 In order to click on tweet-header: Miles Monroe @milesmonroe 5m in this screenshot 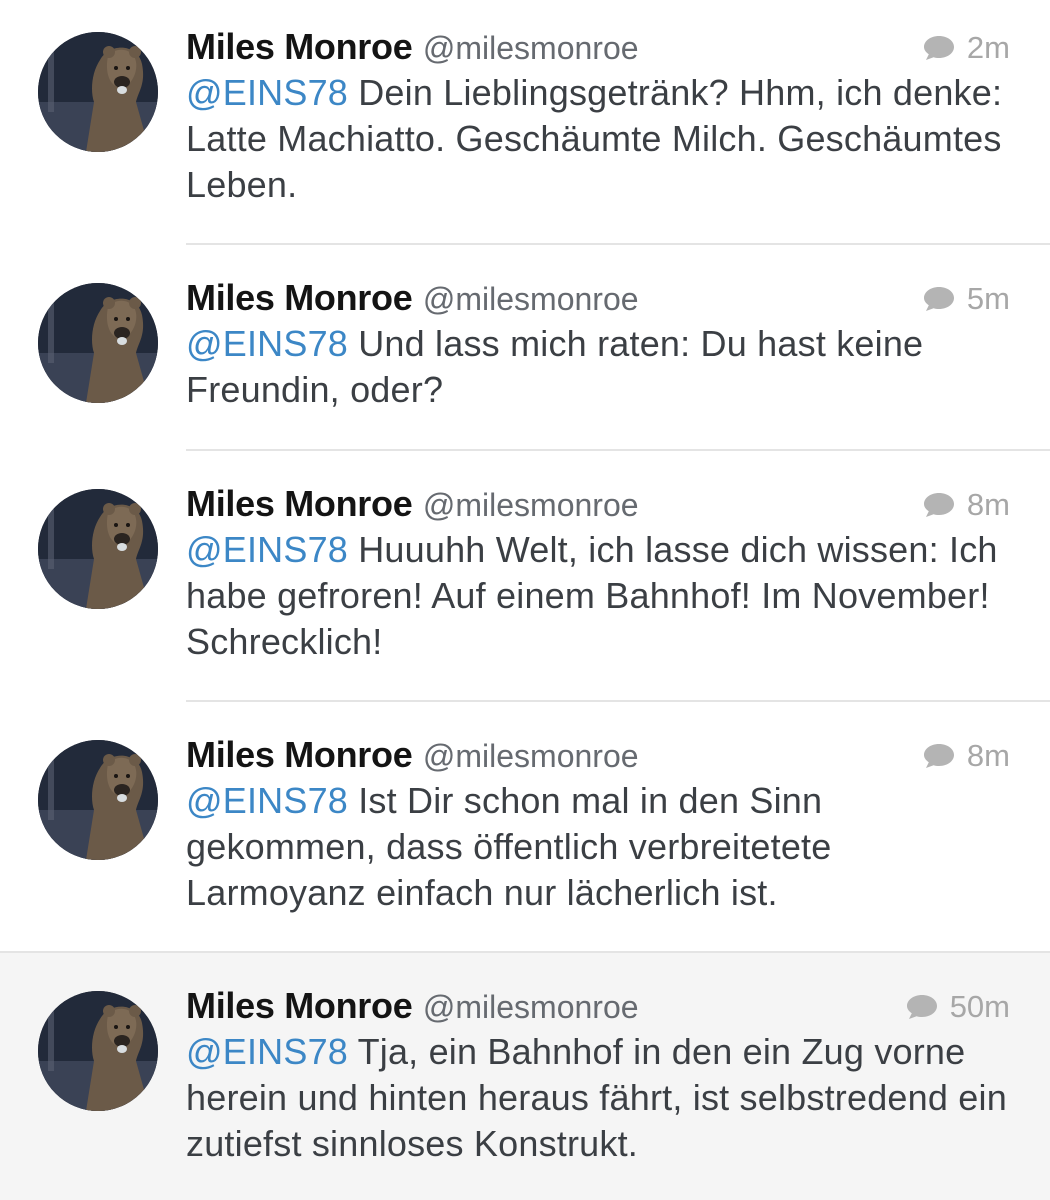, I will do `click(598, 299)`.